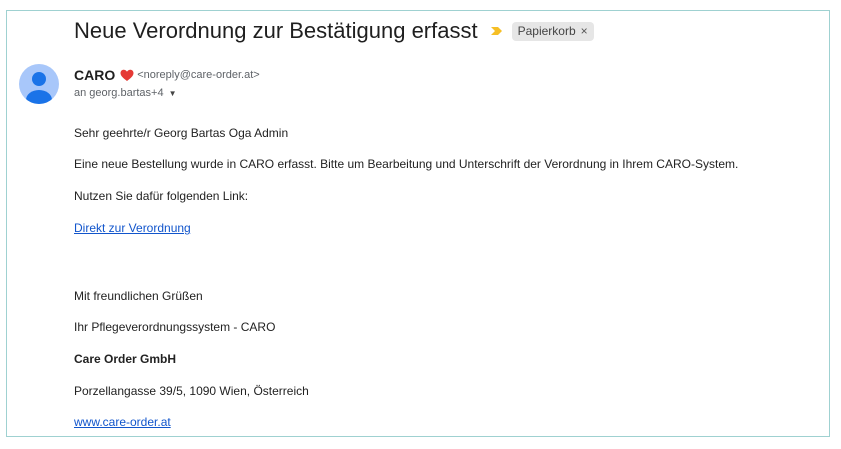  I want to click on avatar, so click(39, 84).